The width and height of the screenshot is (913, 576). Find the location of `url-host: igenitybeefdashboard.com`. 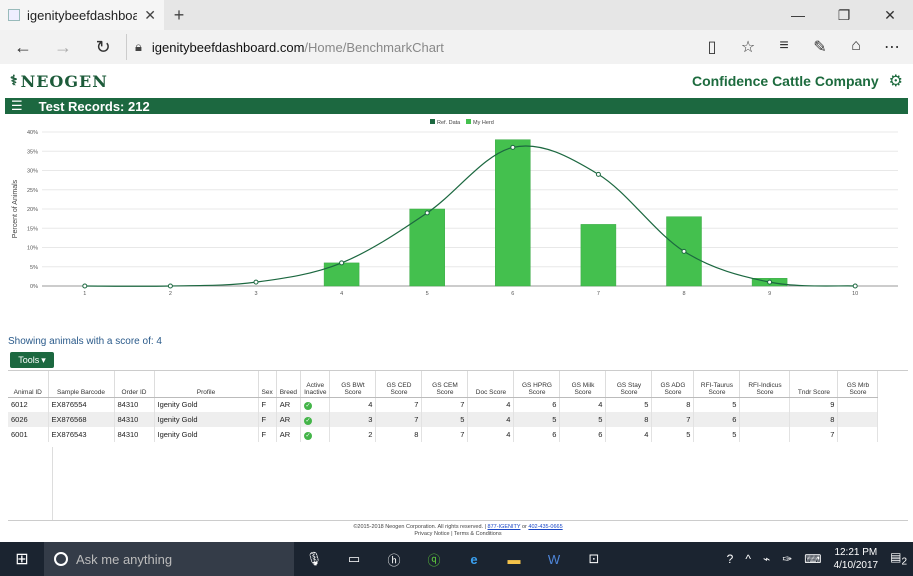

url-host: igenitybeefdashboard.com is located at coordinates (228, 47).